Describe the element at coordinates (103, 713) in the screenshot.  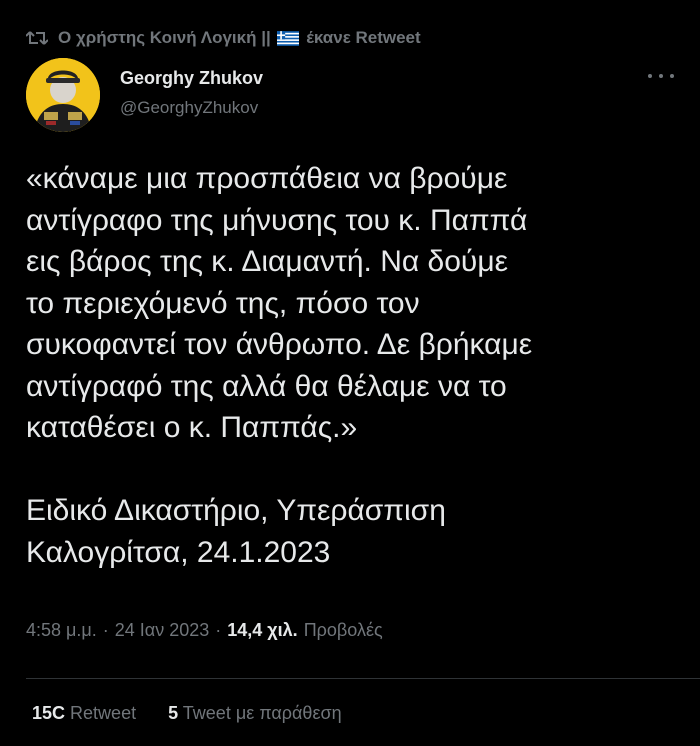
I see `retweets-label: Retweet` at that location.